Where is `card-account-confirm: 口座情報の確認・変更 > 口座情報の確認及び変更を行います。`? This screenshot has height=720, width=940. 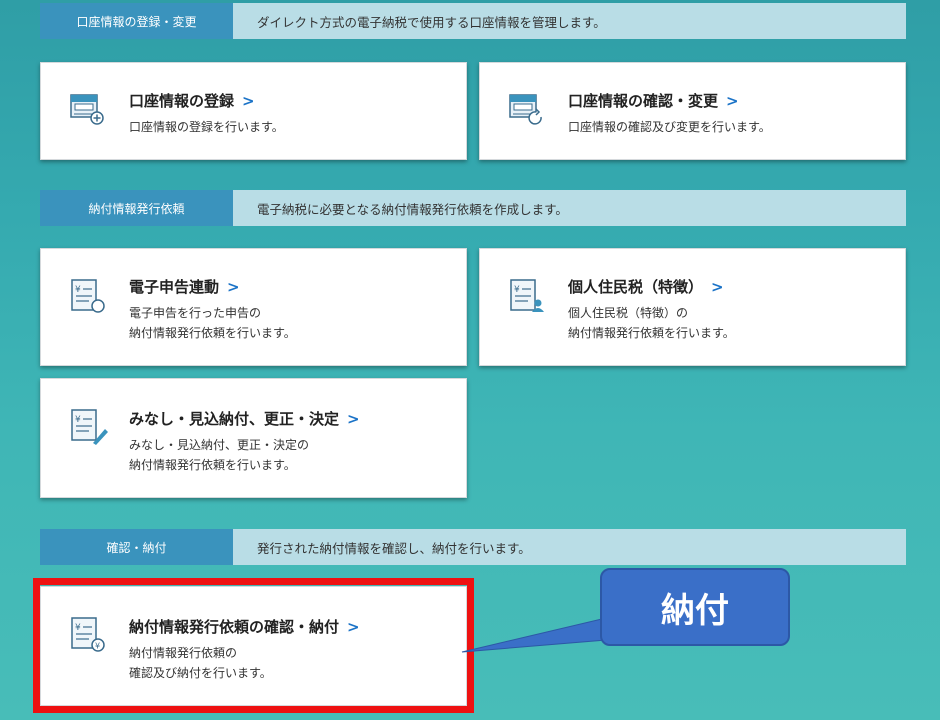 card-account-confirm: 口座情報の確認・変更 > 口座情報の確認及び変更を行います。 is located at coordinates (692, 111).